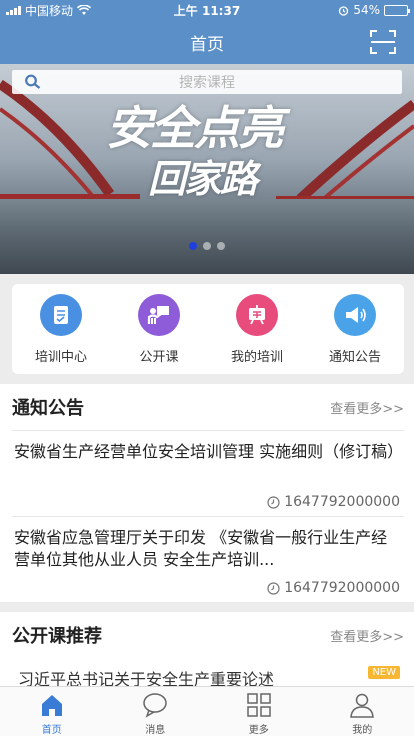 The image size is (414, 736). I want to click on tab-profile: 我的, so click(362, 711).